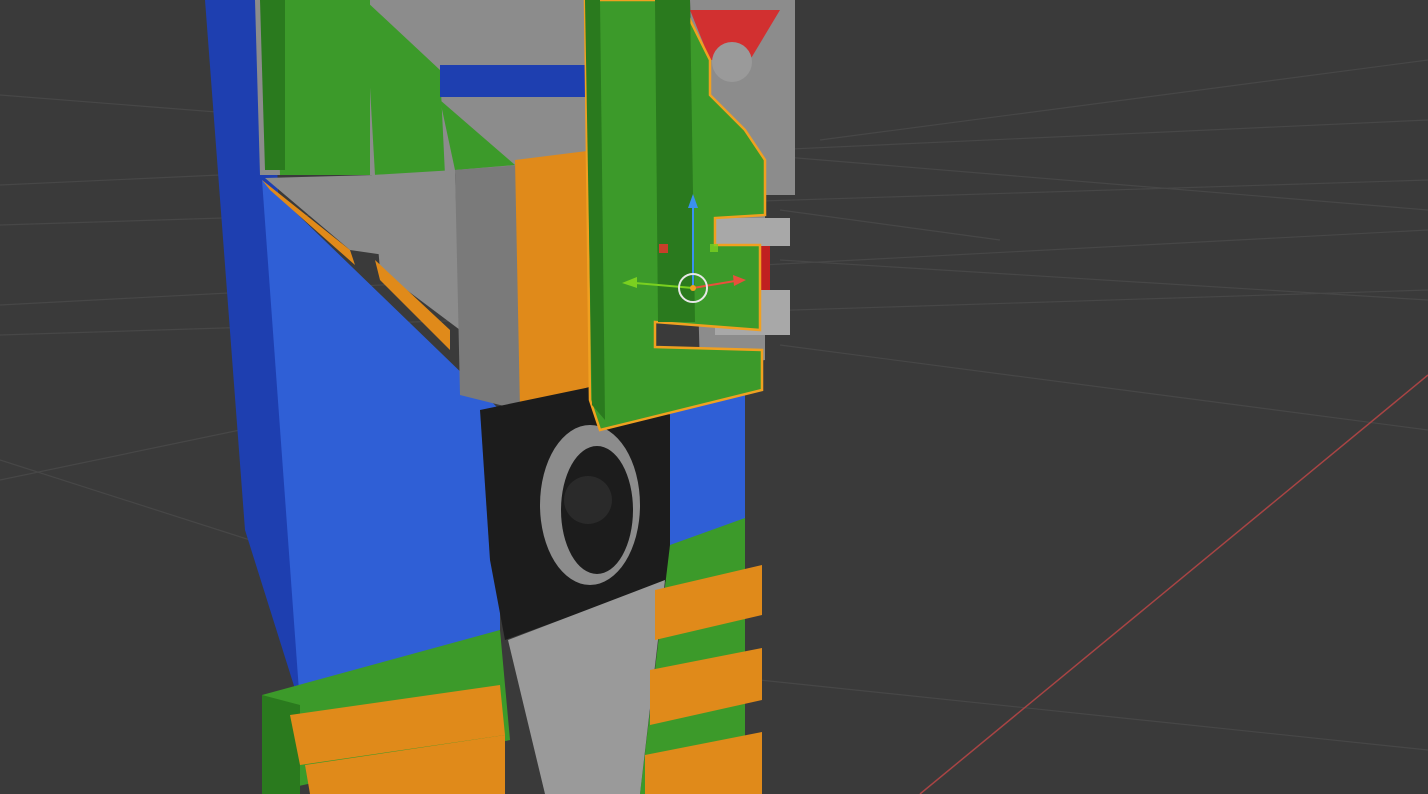 The width and height of the screenshot is (1428, 794). What do you see at coordinates (663, 248) in the screenshot?
I see `gizmo-plane-handle-red` at bounding box center [663, 248].